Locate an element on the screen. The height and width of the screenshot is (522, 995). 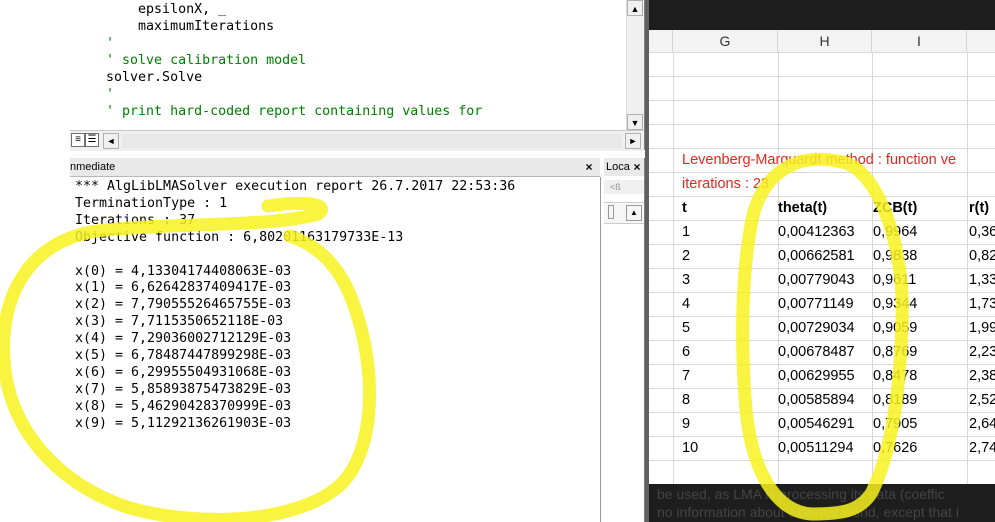
table-cell: 0,9611 is located at coordinates (894, 280).